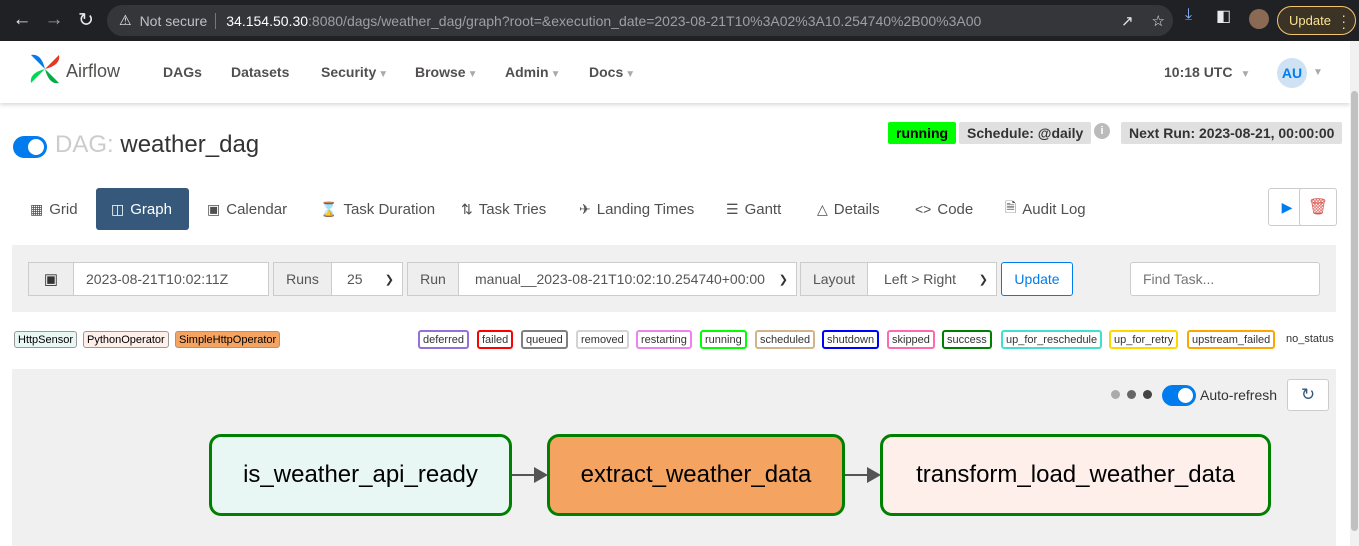 The image size is (1359, 546). What do you see at coordinates (190, 144) in the screenshot?
I see `dag-name: weather_dag` at bounding box center [190, 144].